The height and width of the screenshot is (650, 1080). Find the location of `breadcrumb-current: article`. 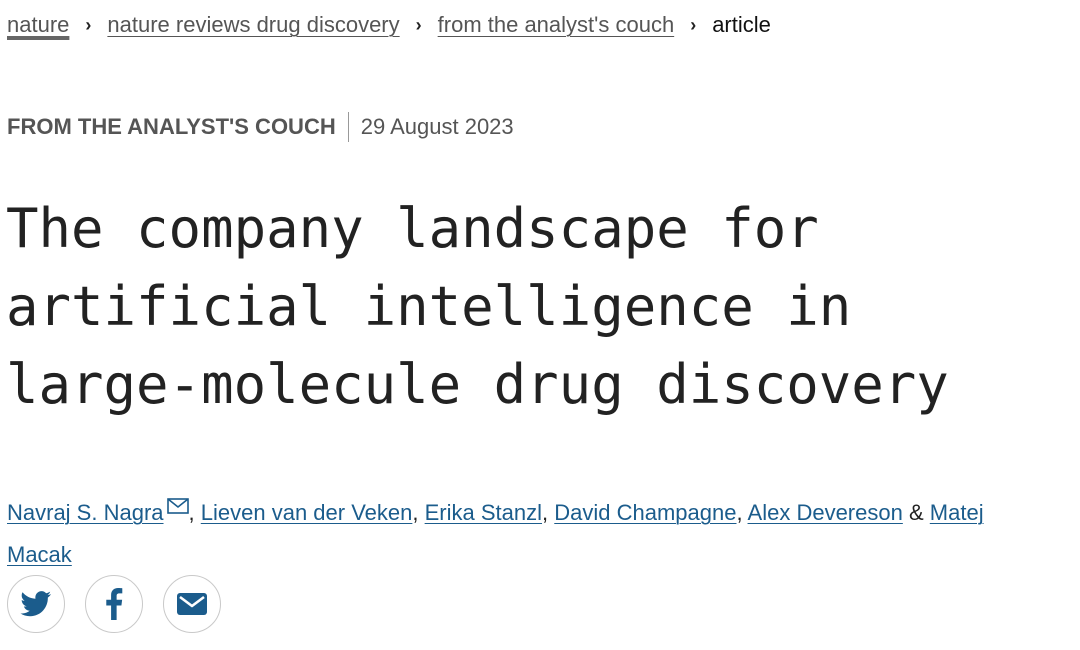

breadcrumb-current: article is located at coordinates (741, 24).